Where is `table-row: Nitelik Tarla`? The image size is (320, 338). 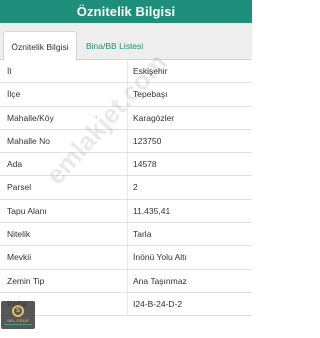
table-row: Nitelik Tarla is located at coordinates (126, 235).